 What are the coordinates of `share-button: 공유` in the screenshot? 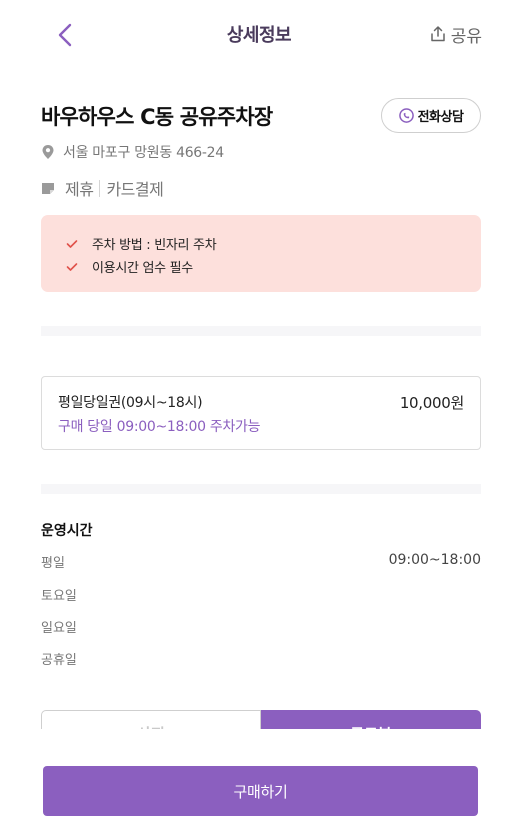 It's located at (455, 34).